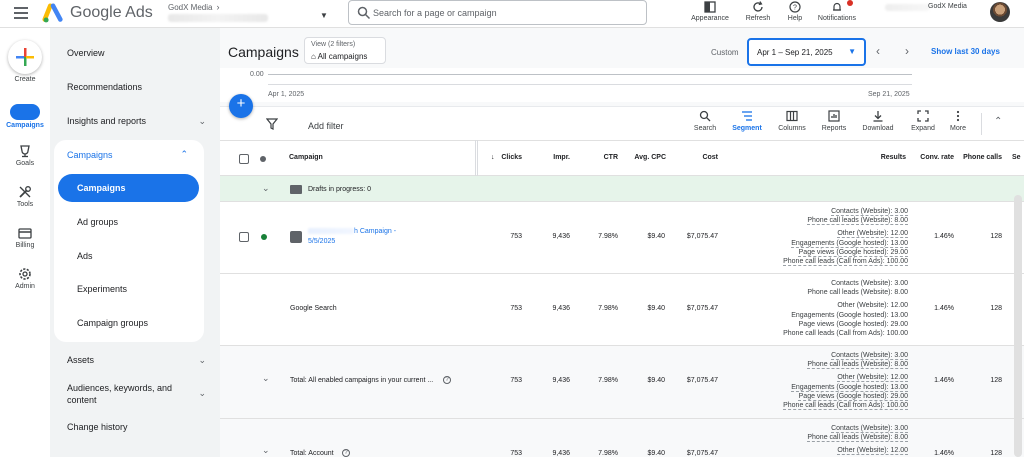 This screenshot has width=1024, height=457. Describe the element at coordinates (90, 155) in the screenshot. I see `nav-section-campaigns: Campaigns` at that location.